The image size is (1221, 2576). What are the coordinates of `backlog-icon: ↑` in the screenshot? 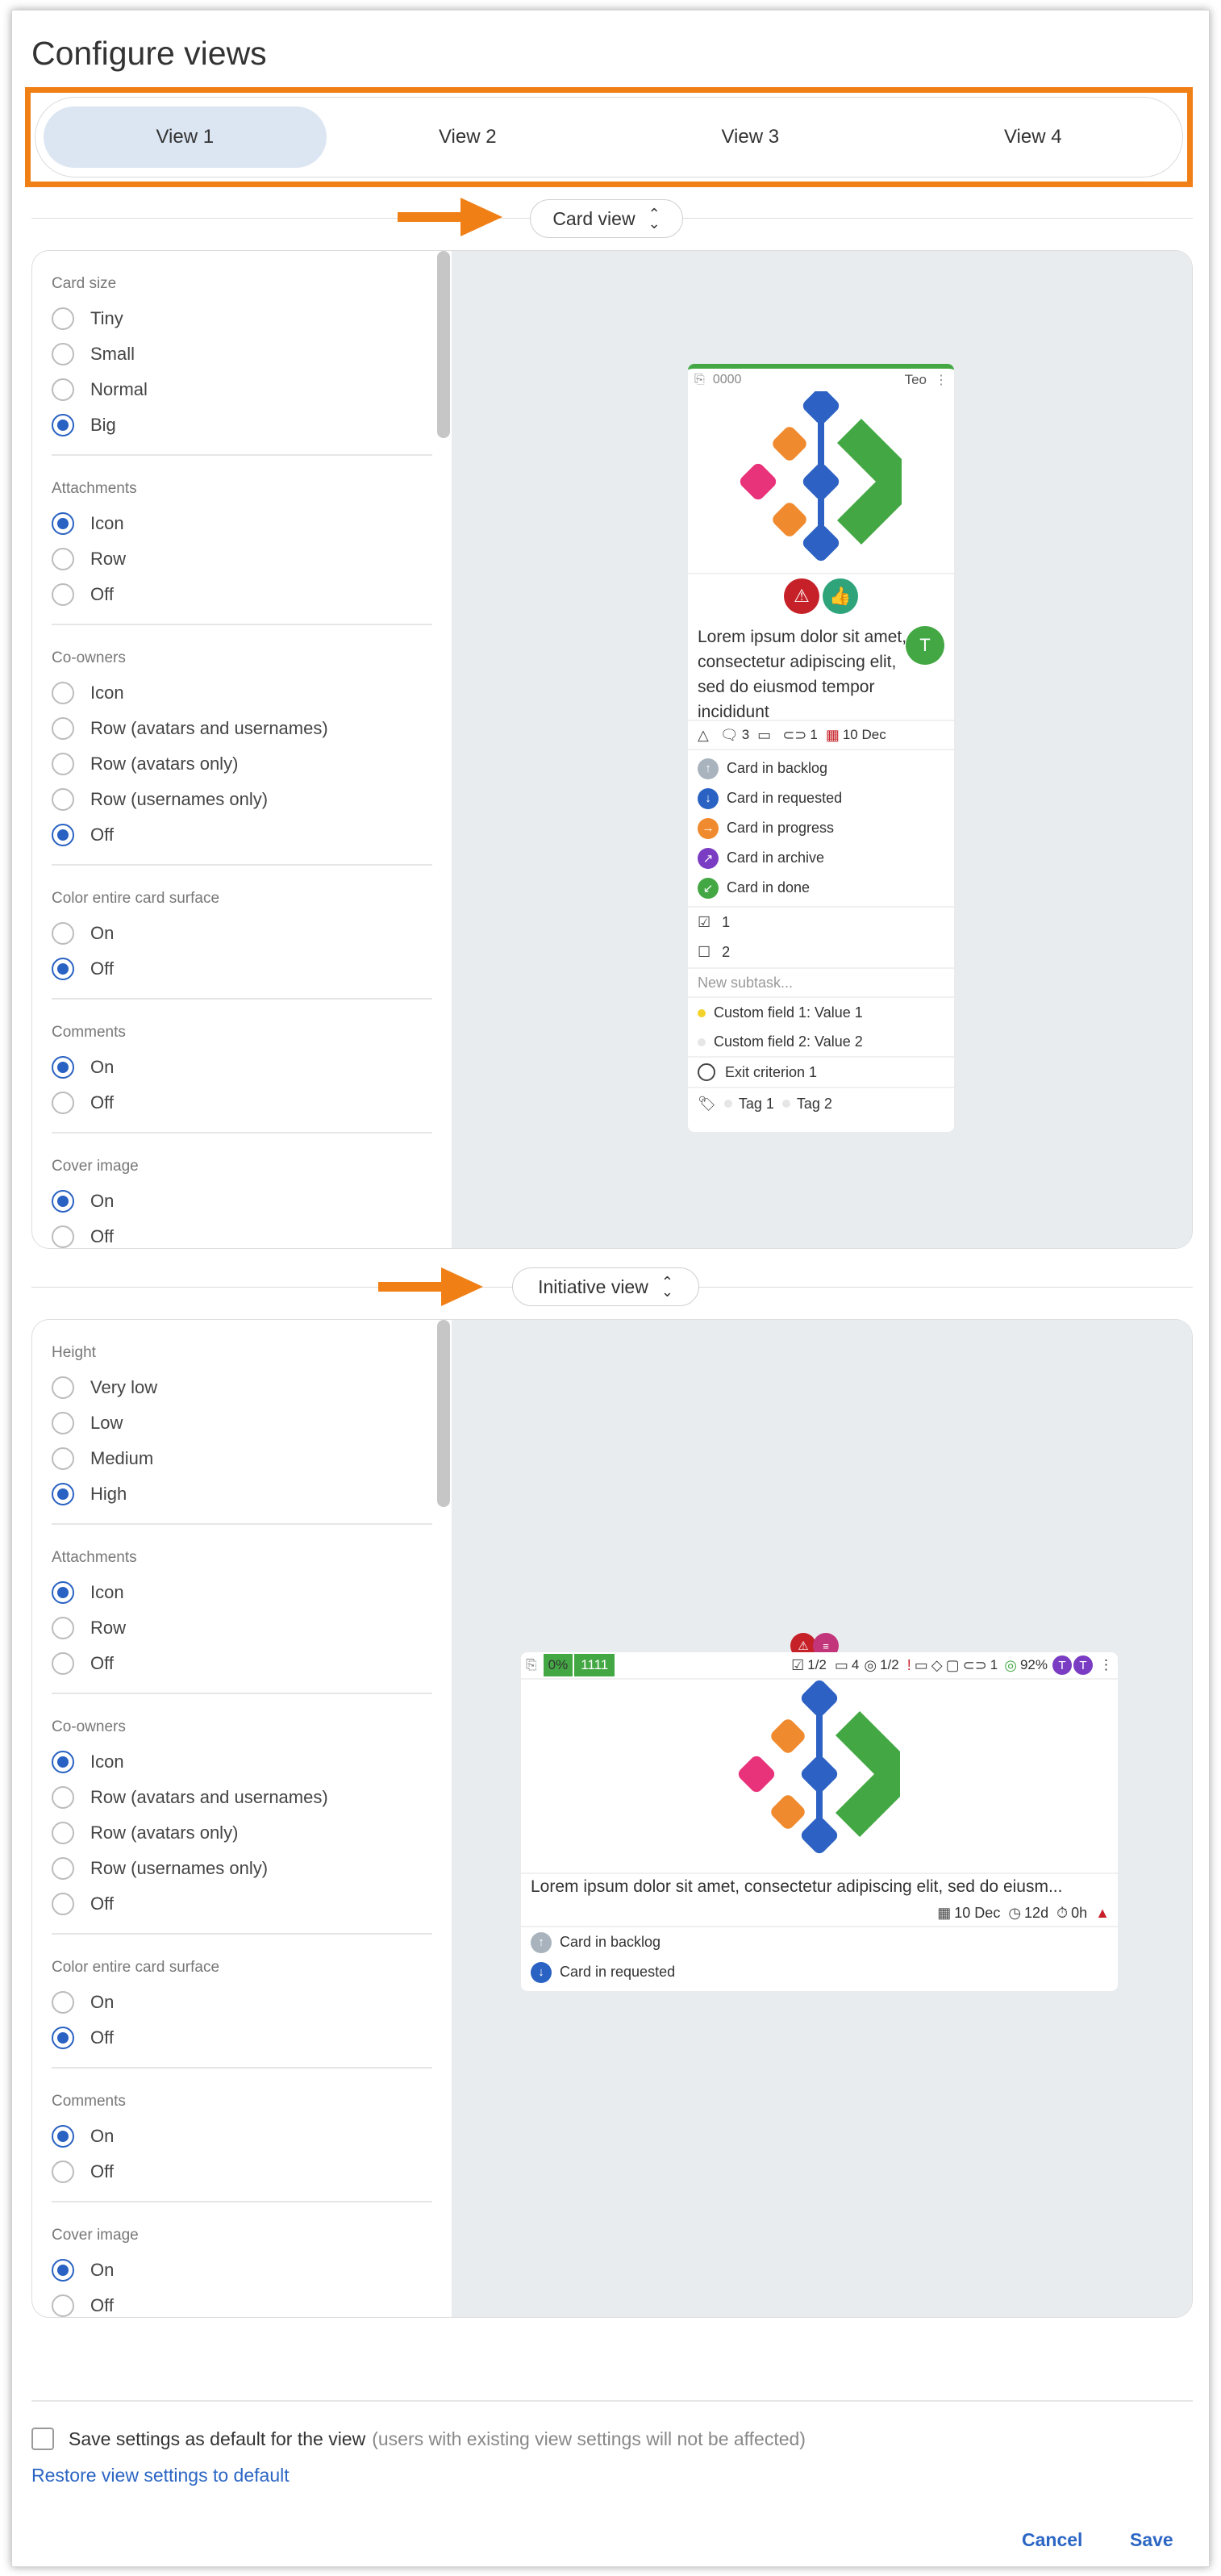 It's located at (541, 1942).